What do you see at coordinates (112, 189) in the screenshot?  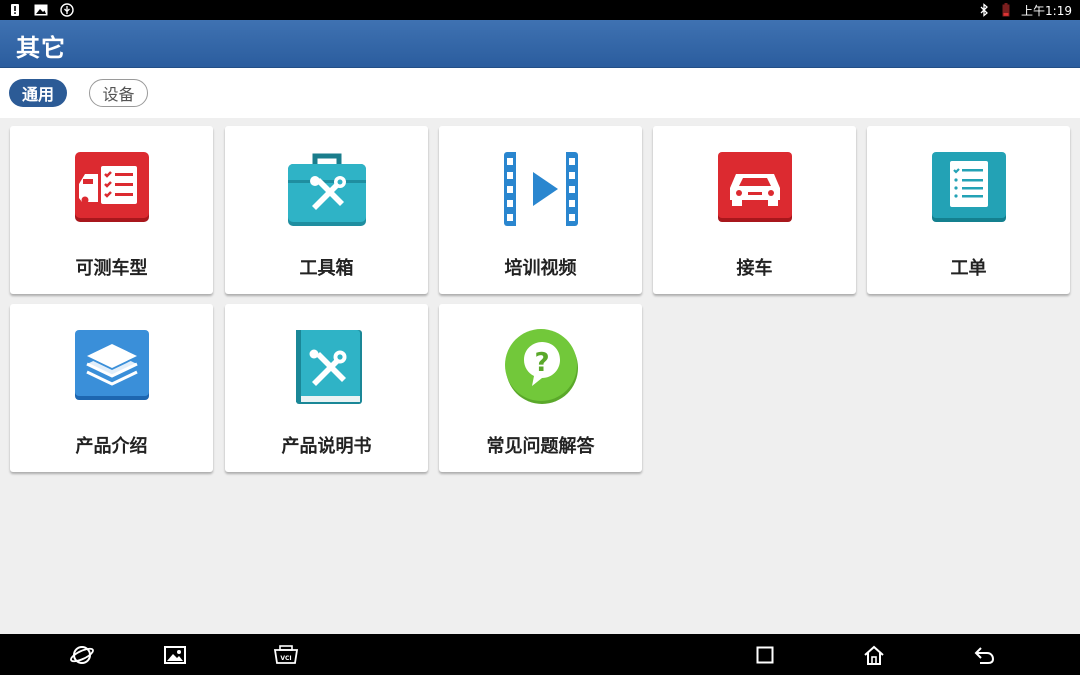 I see `vehicle-list-icon` at bounding box center [112, 189].